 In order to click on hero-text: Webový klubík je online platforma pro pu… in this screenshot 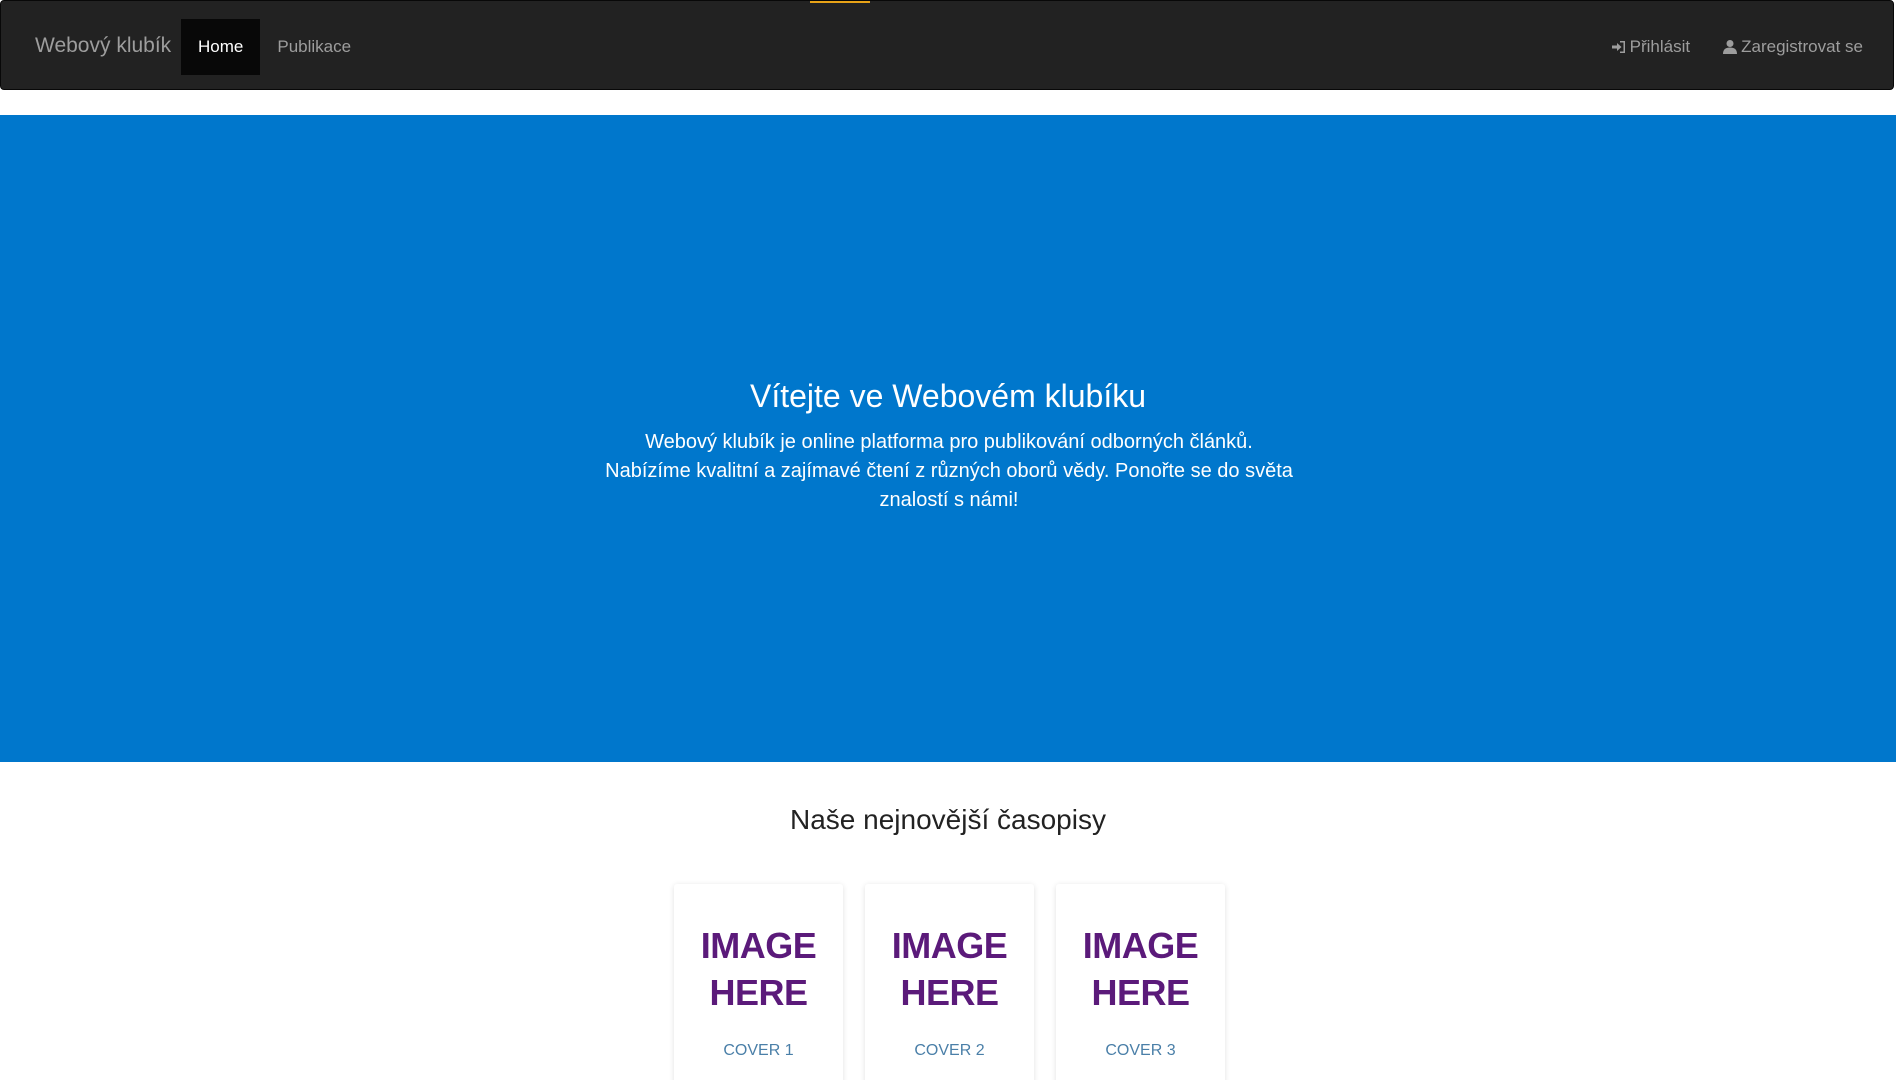, I will do `click(949, 471)`.